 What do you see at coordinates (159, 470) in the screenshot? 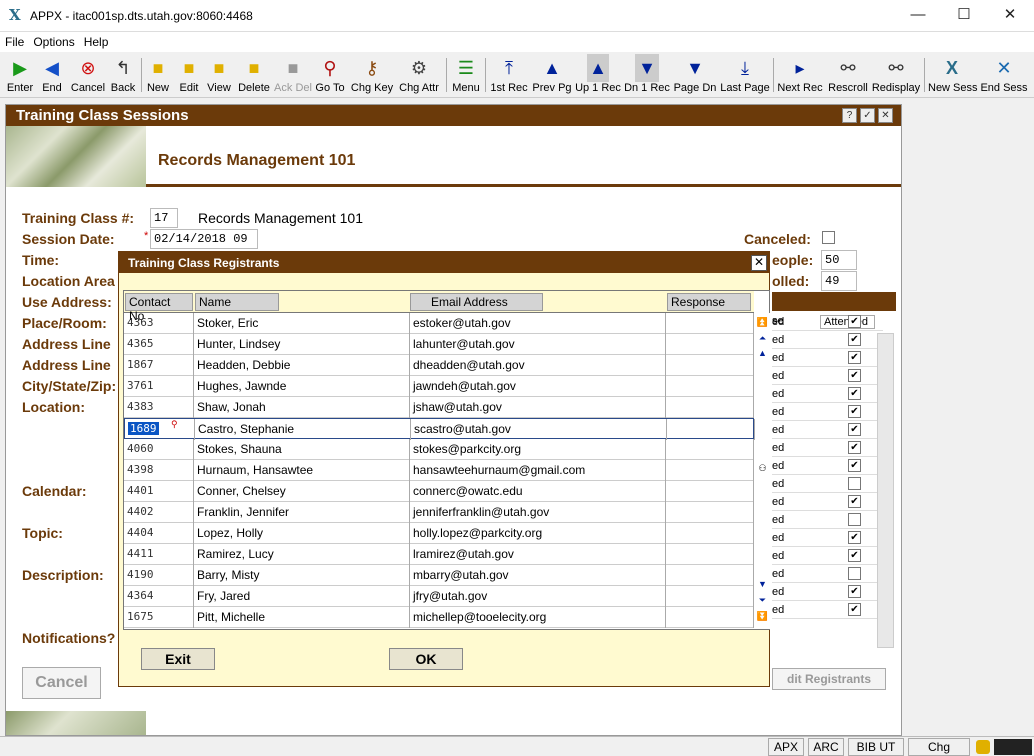
I see `cell-contact: 4398` at bounding box center [159, 470].